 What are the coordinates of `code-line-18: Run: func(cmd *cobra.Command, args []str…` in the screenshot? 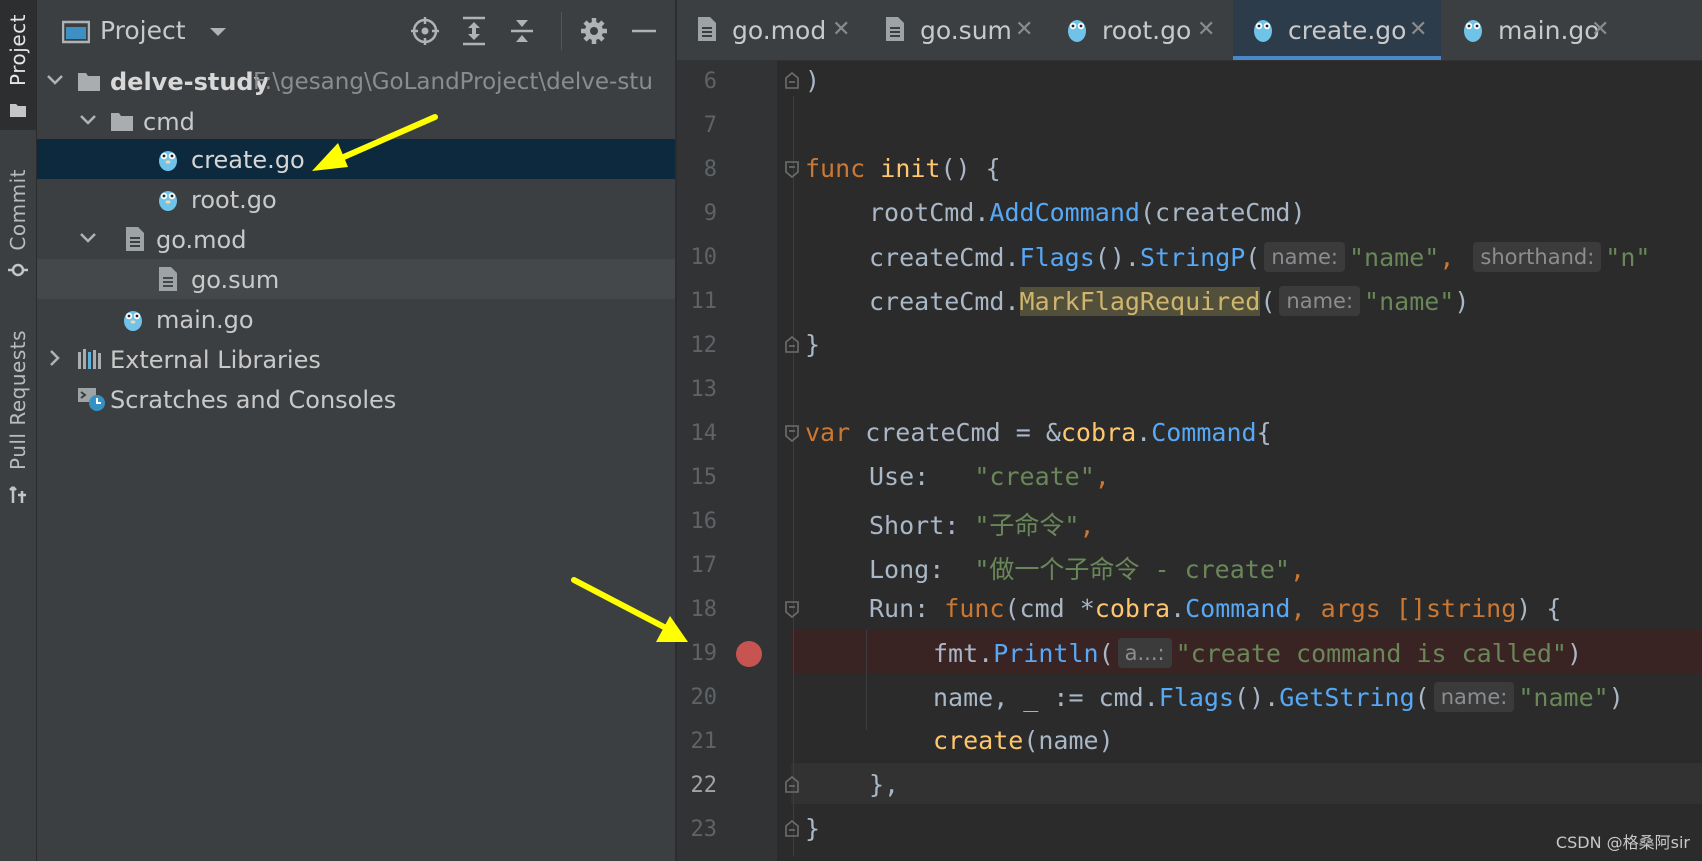 It's located at (1189, 610).